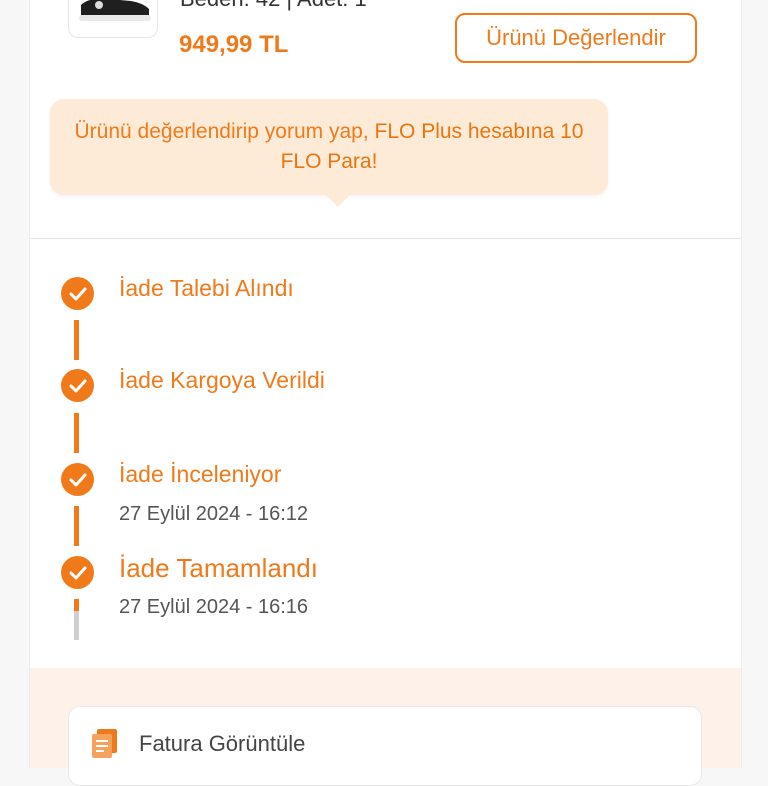 This screenshot has width=768, height=786. I want to click on rate-product-button: Ürünü Değerlendir, so click(576, 38).